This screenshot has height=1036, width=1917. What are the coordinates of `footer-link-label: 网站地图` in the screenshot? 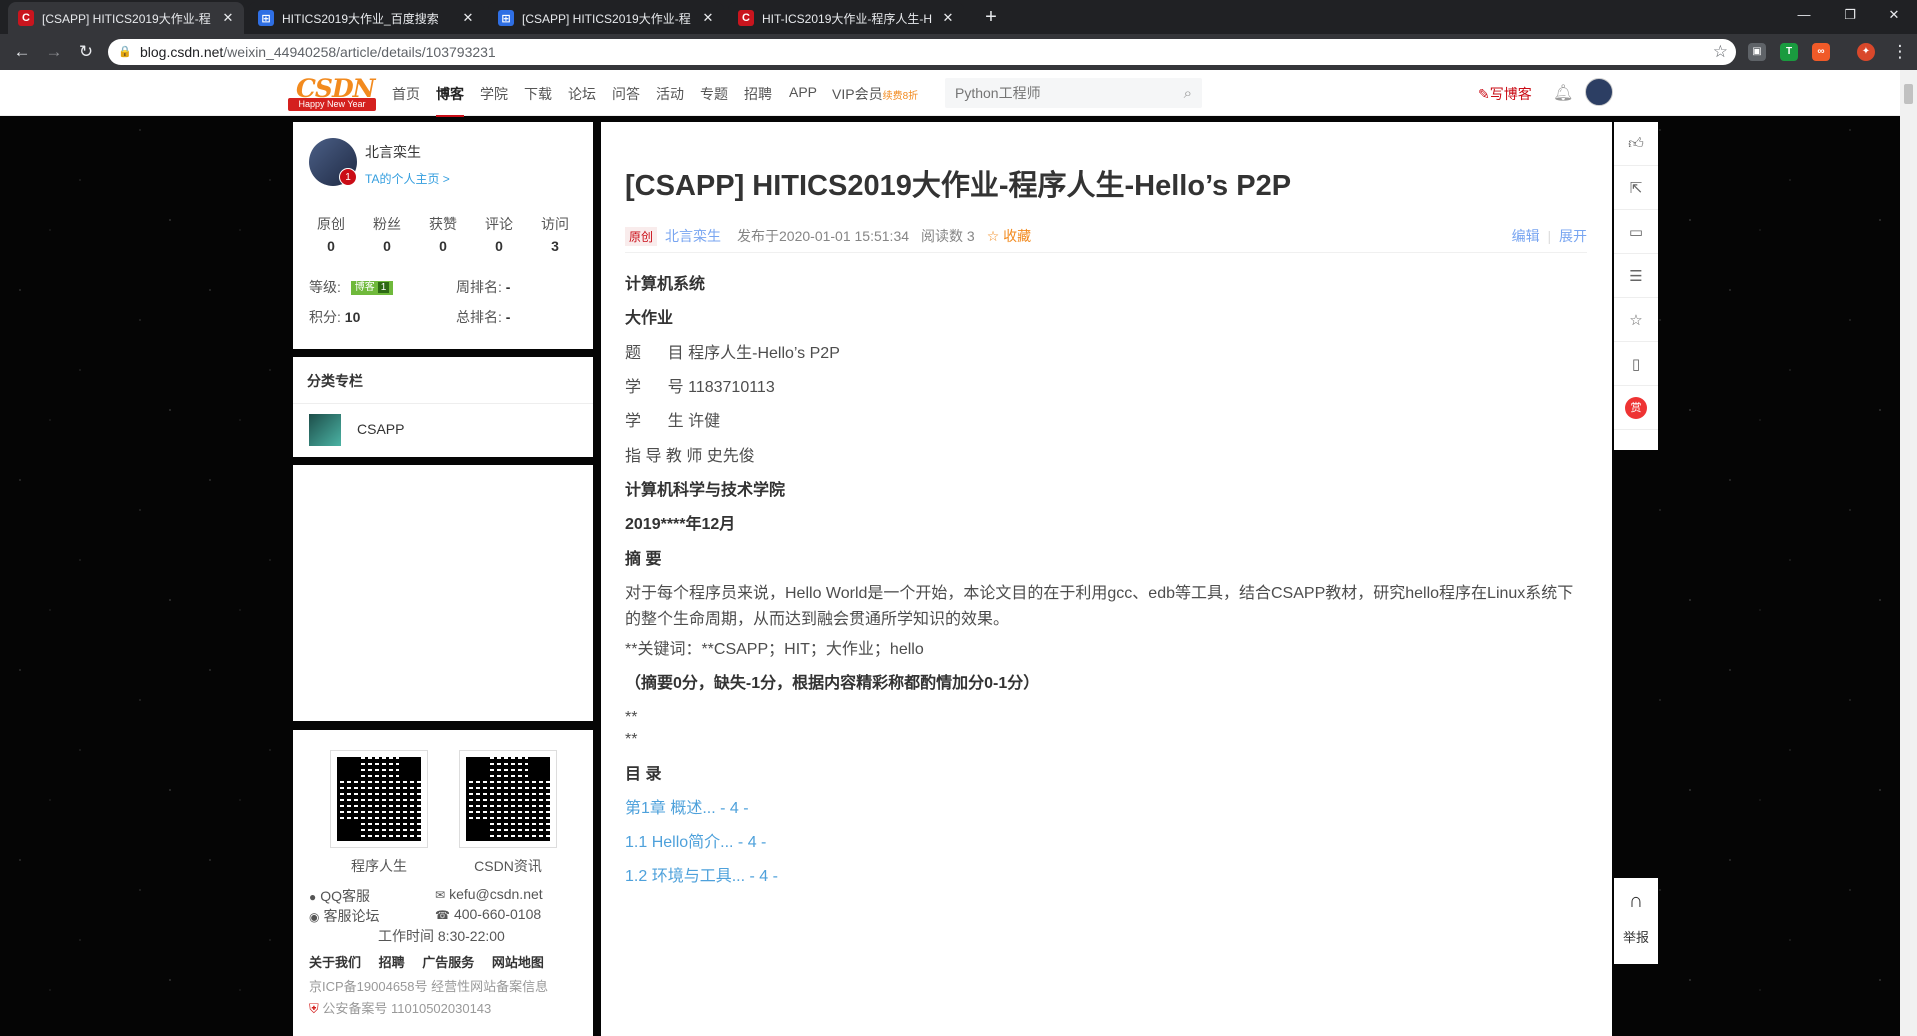 It's located at (517, 962).